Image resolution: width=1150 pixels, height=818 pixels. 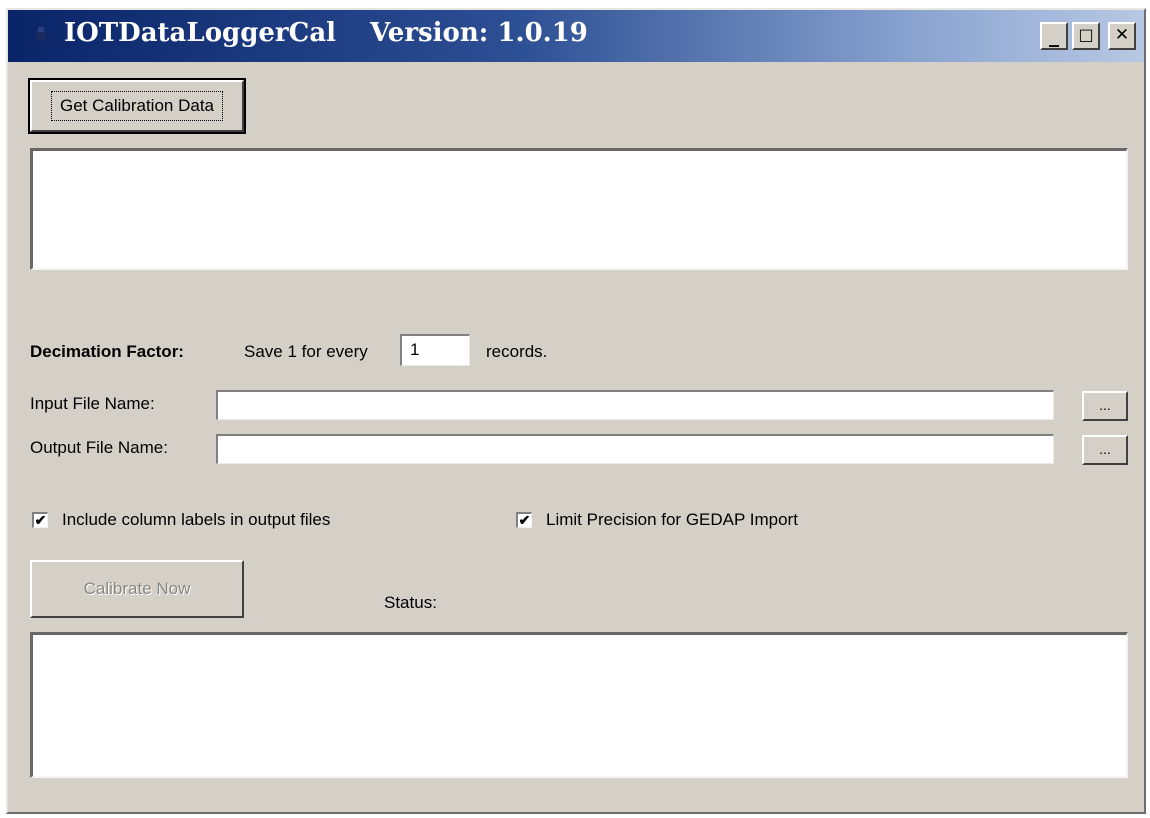 What do you see at coordinates (410, 602) in the screenshot?
I see `status-label: Status:` at bounding box center [410, 602].